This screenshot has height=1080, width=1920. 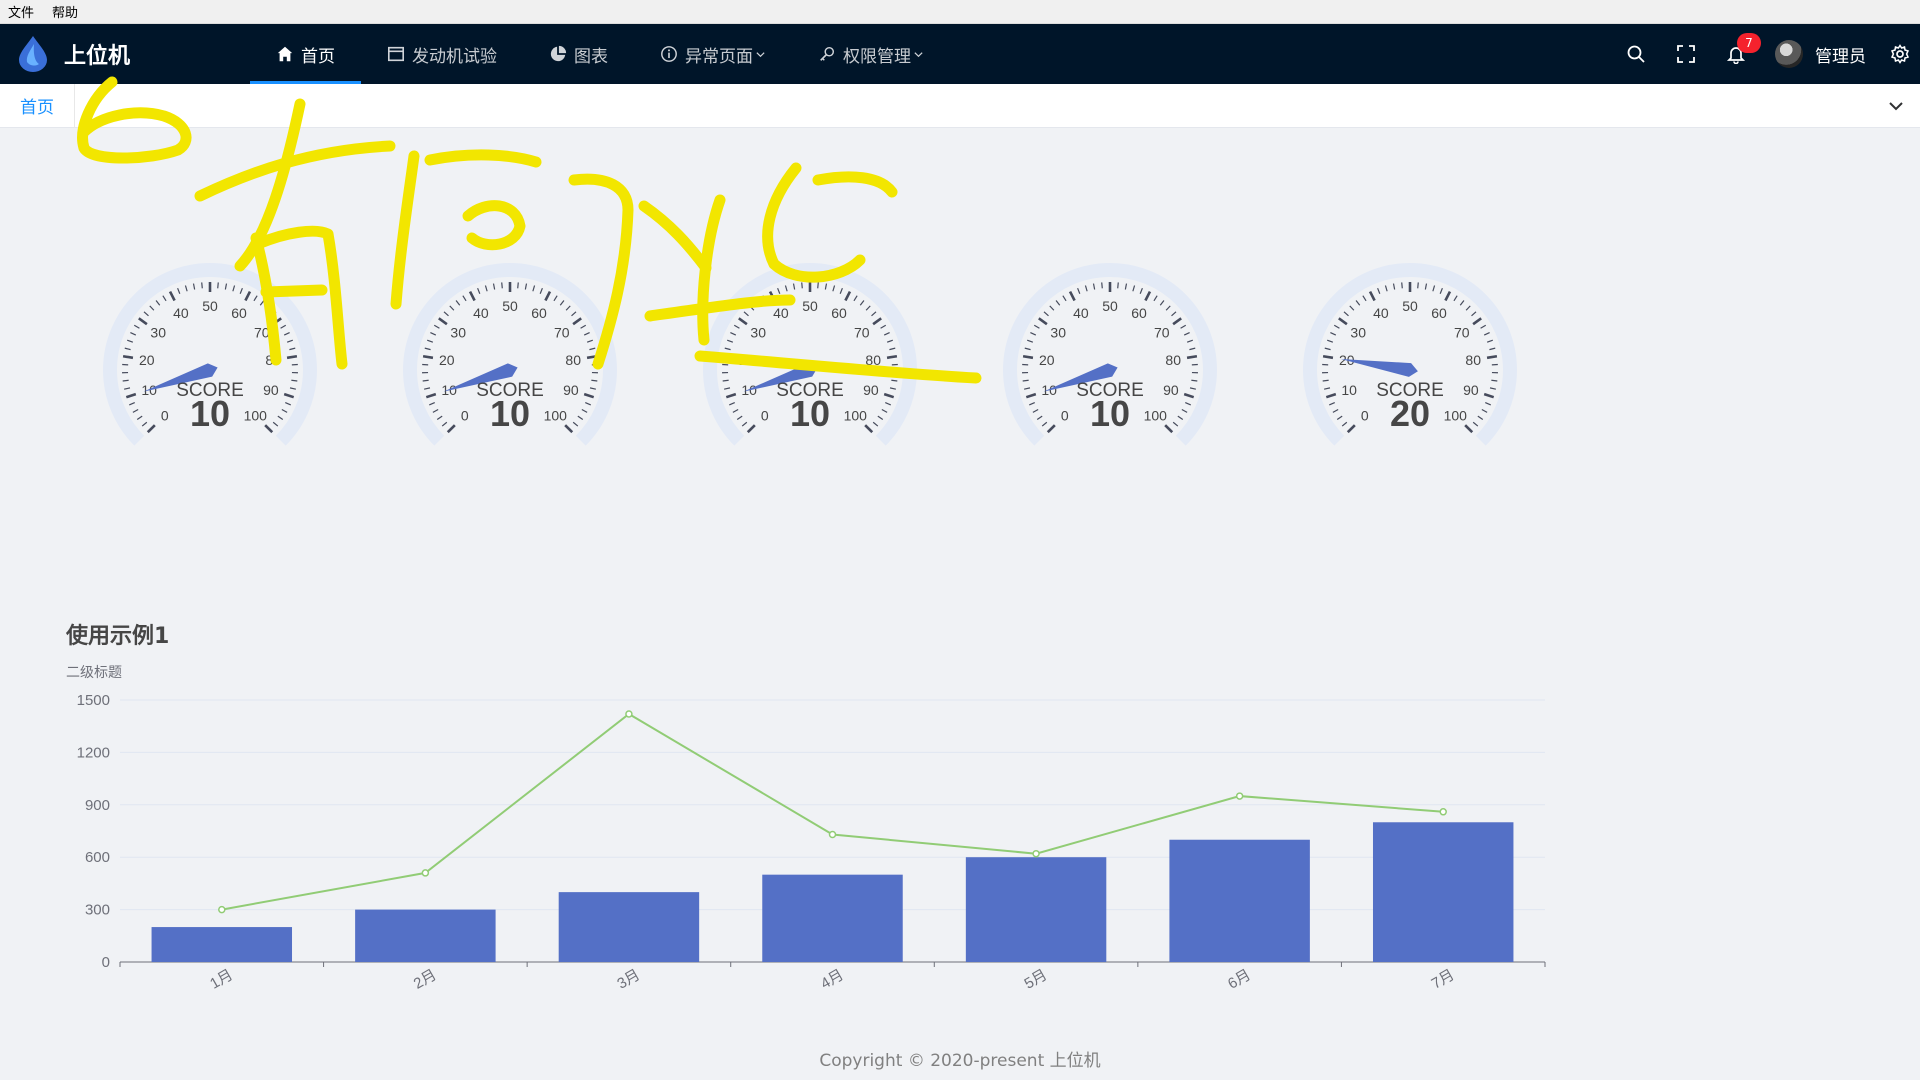 What do you see at coordinates (106, 962) in the screenshot?
I see `y-tick-label: 0` at bounding box center [106, 962].